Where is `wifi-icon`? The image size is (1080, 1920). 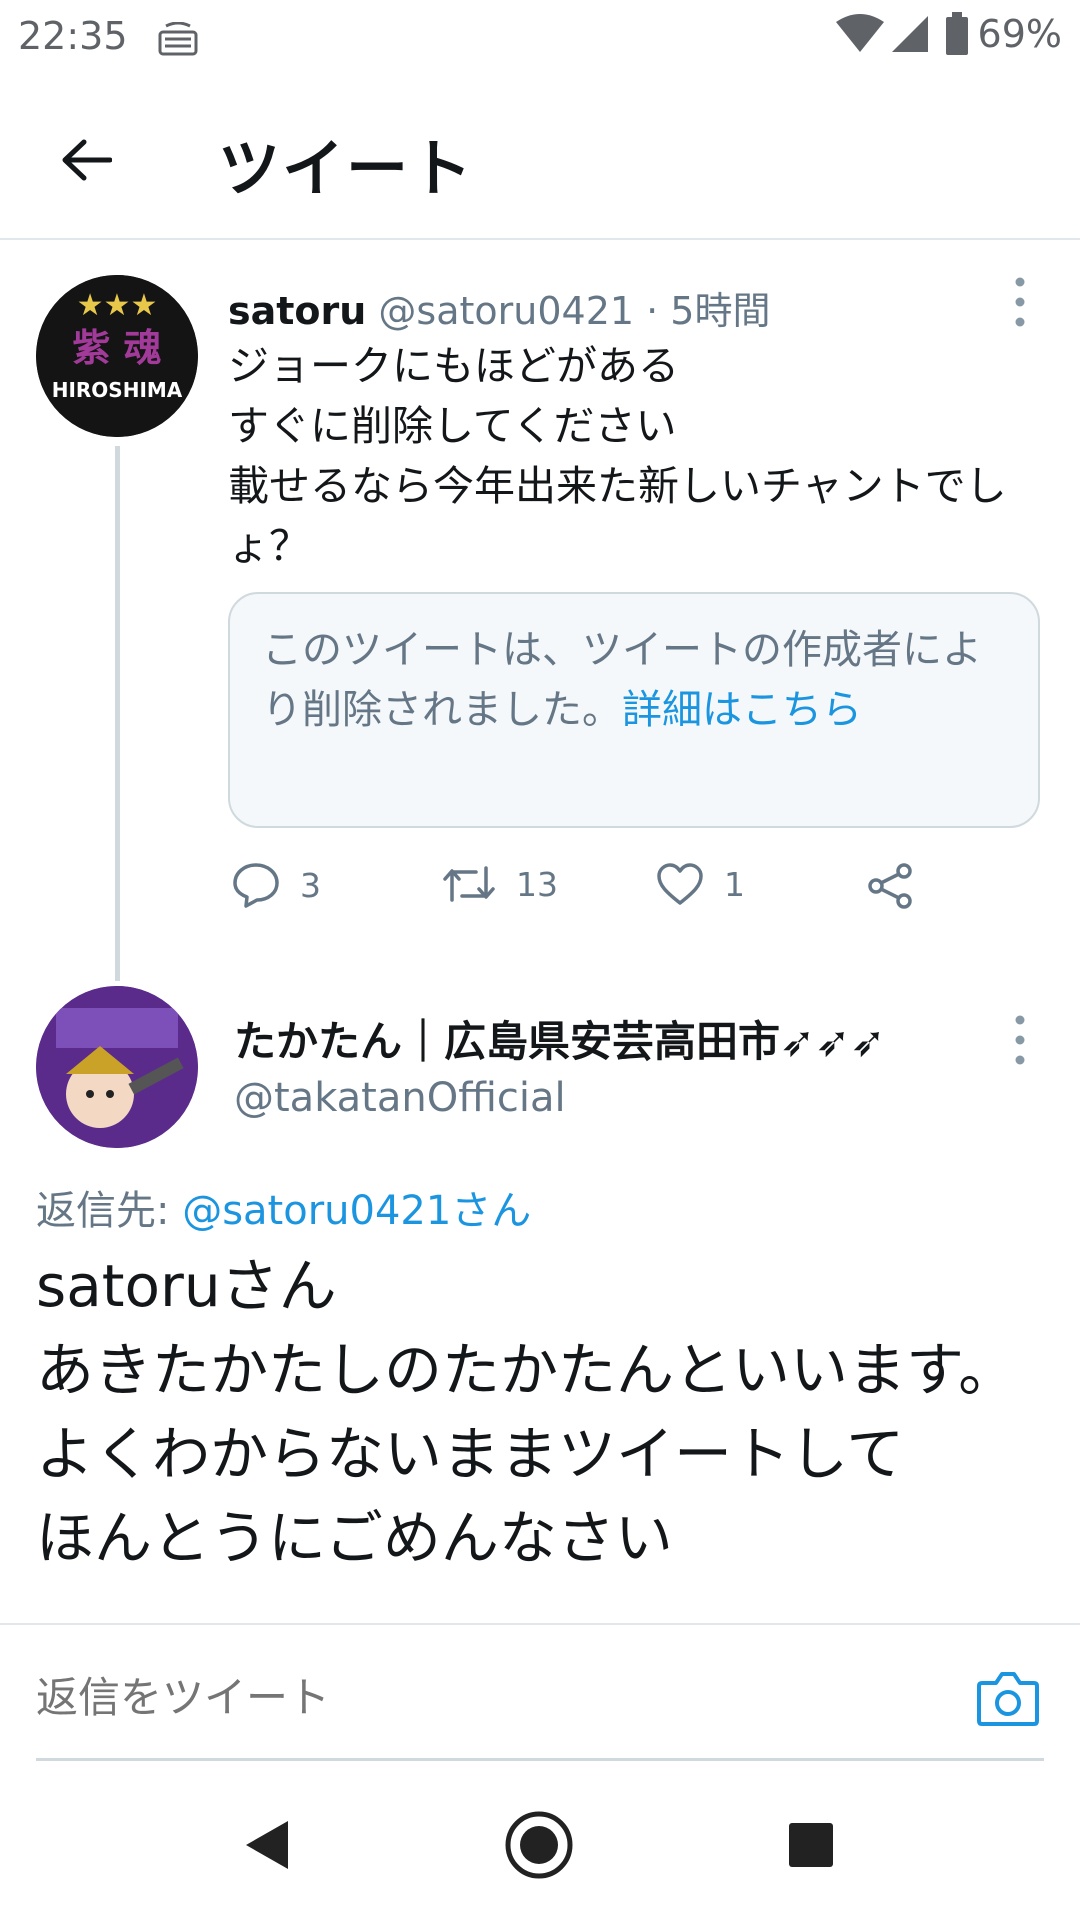 wifi-icon is located at coordinates (859, 33).